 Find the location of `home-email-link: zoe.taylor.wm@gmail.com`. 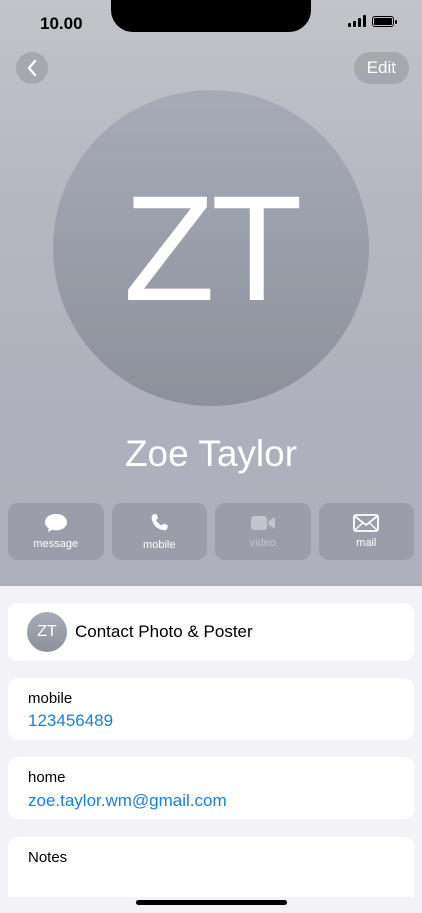

home-email-link: zoe.taylor.wm@gmail.com is located at coordinates (127, 801).